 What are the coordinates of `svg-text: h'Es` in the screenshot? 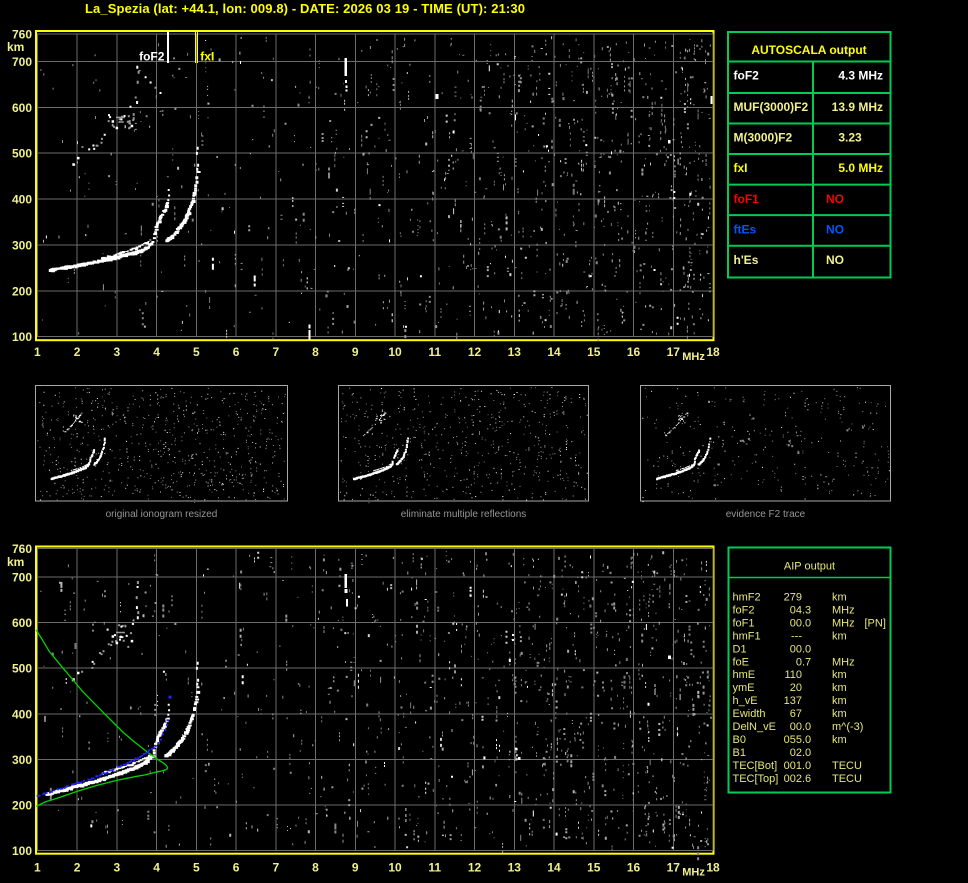 It's located at (746, 260).